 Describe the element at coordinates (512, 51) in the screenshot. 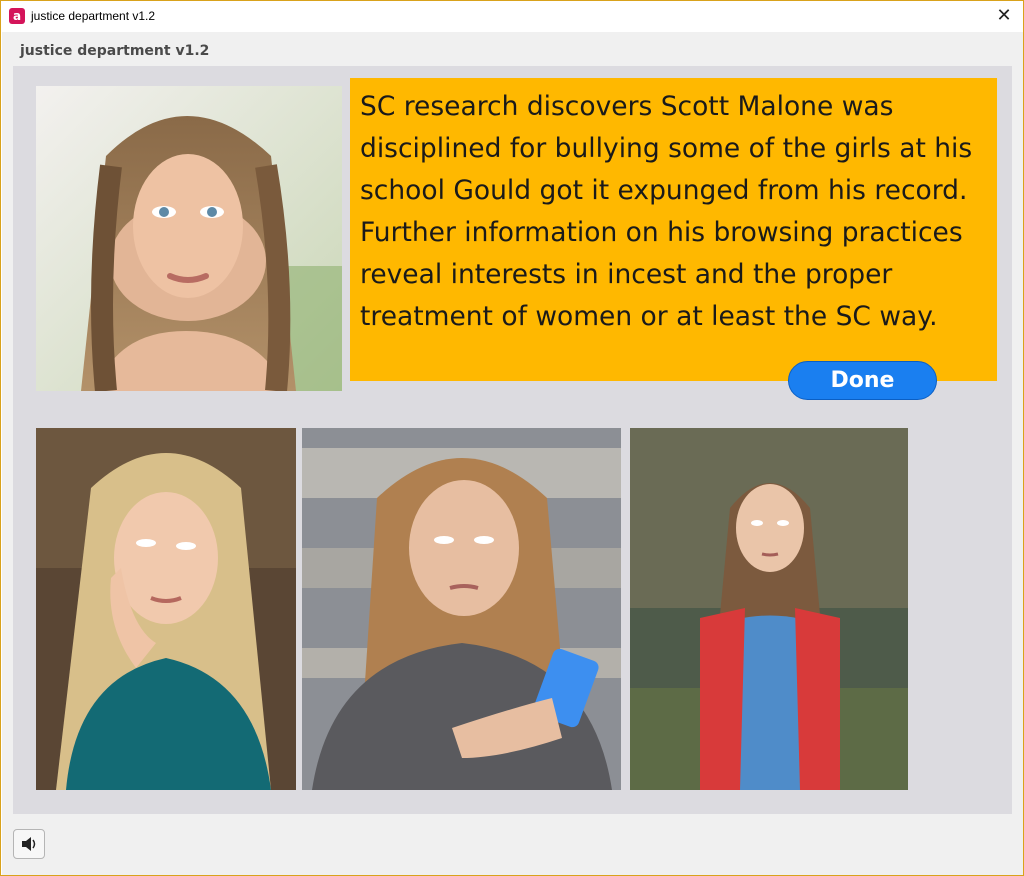

I see `inner-header: justice department v1.2` at that location.